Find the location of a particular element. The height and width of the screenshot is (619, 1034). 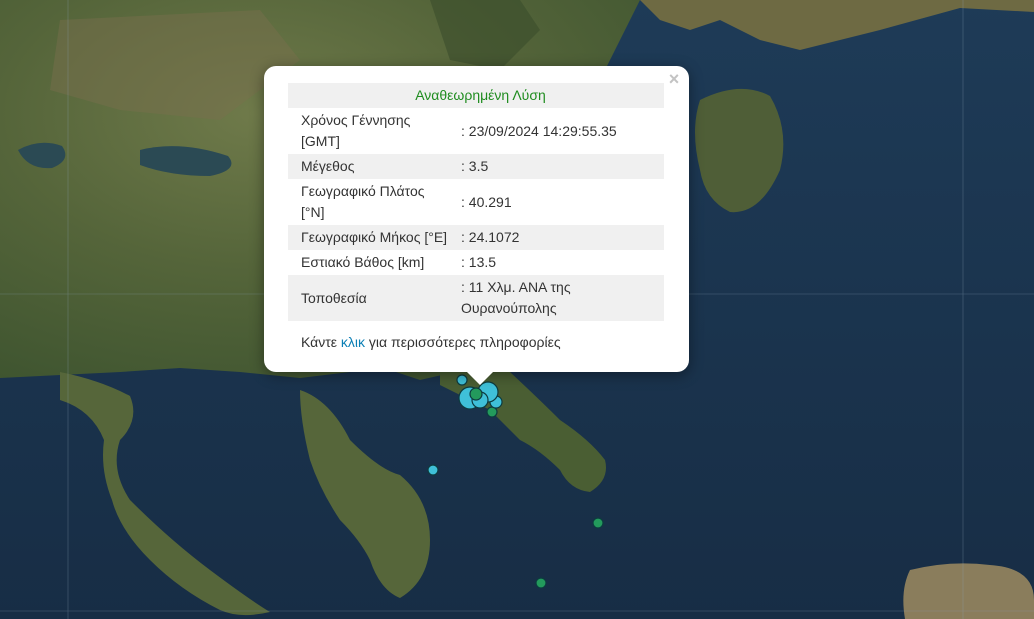

longitude-value: : 24.1072 is located at coordinates (558, 237).